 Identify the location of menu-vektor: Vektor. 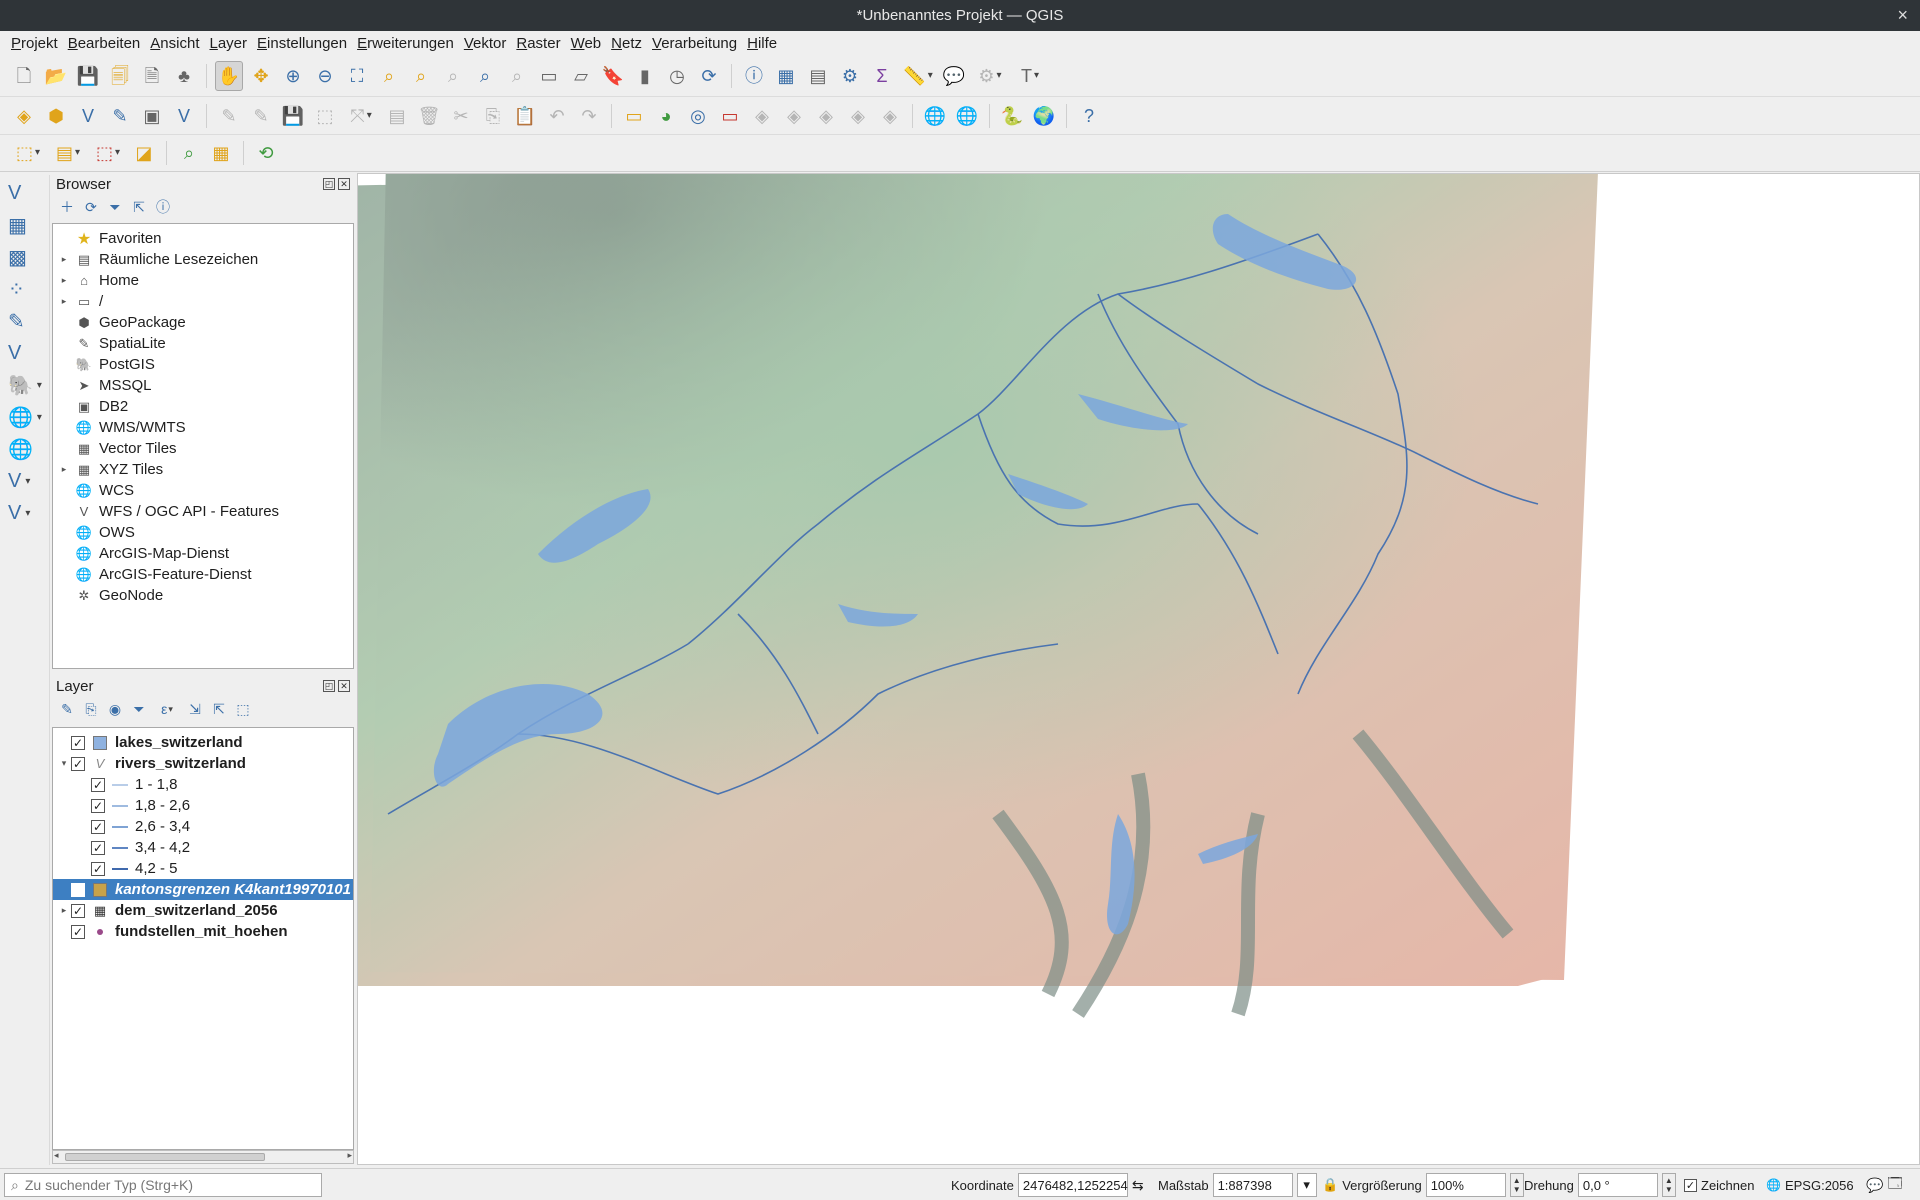
(485, 43).